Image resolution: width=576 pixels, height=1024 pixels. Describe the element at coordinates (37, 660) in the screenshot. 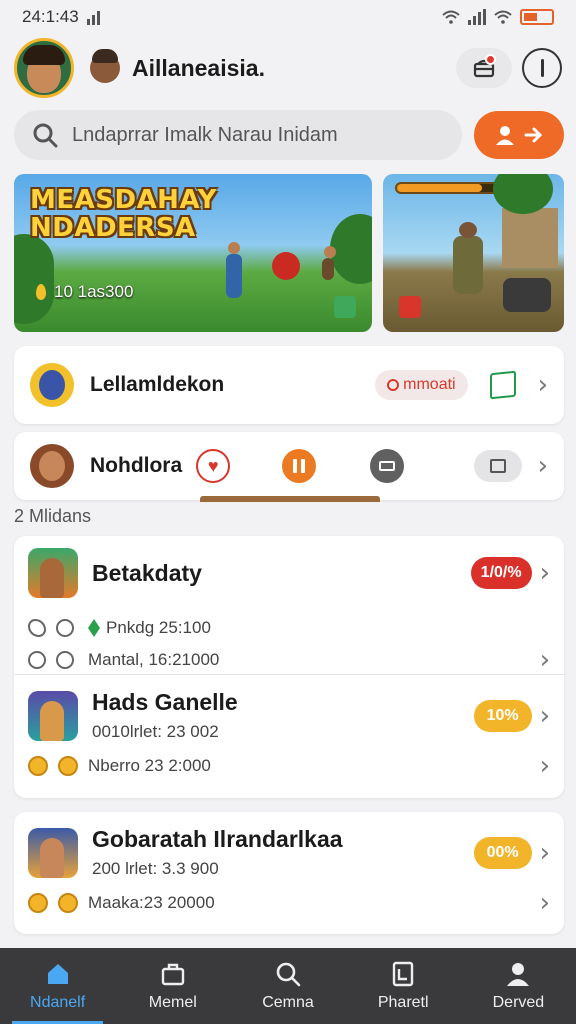

I see `timer-icon` at that location.